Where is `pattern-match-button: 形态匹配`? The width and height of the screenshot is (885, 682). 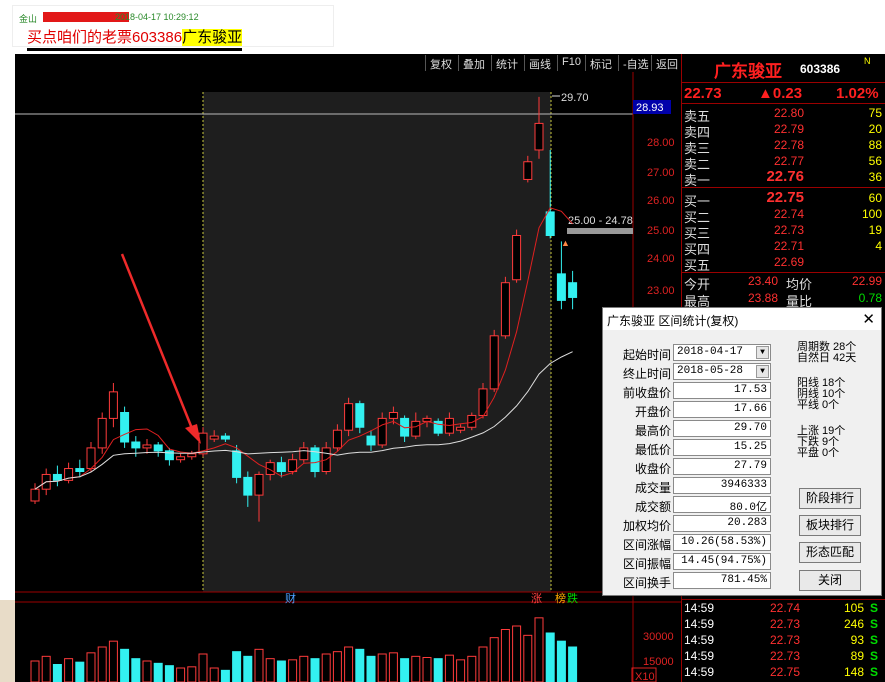 pattern-match-button: 形态匹配 is located at coordinates (830, 552).